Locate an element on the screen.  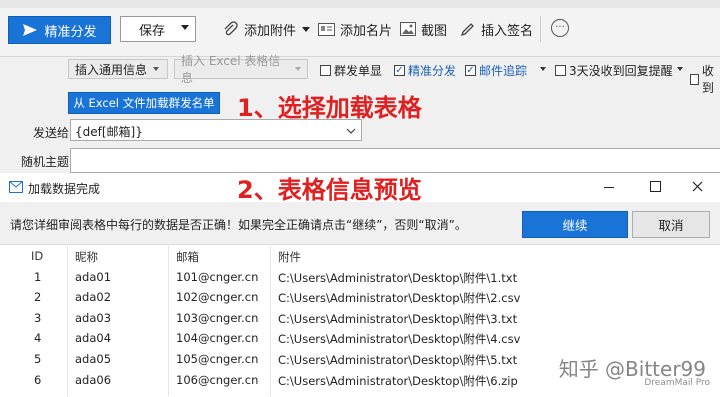
column-header-id: ID is located at coordinates (37, 256).